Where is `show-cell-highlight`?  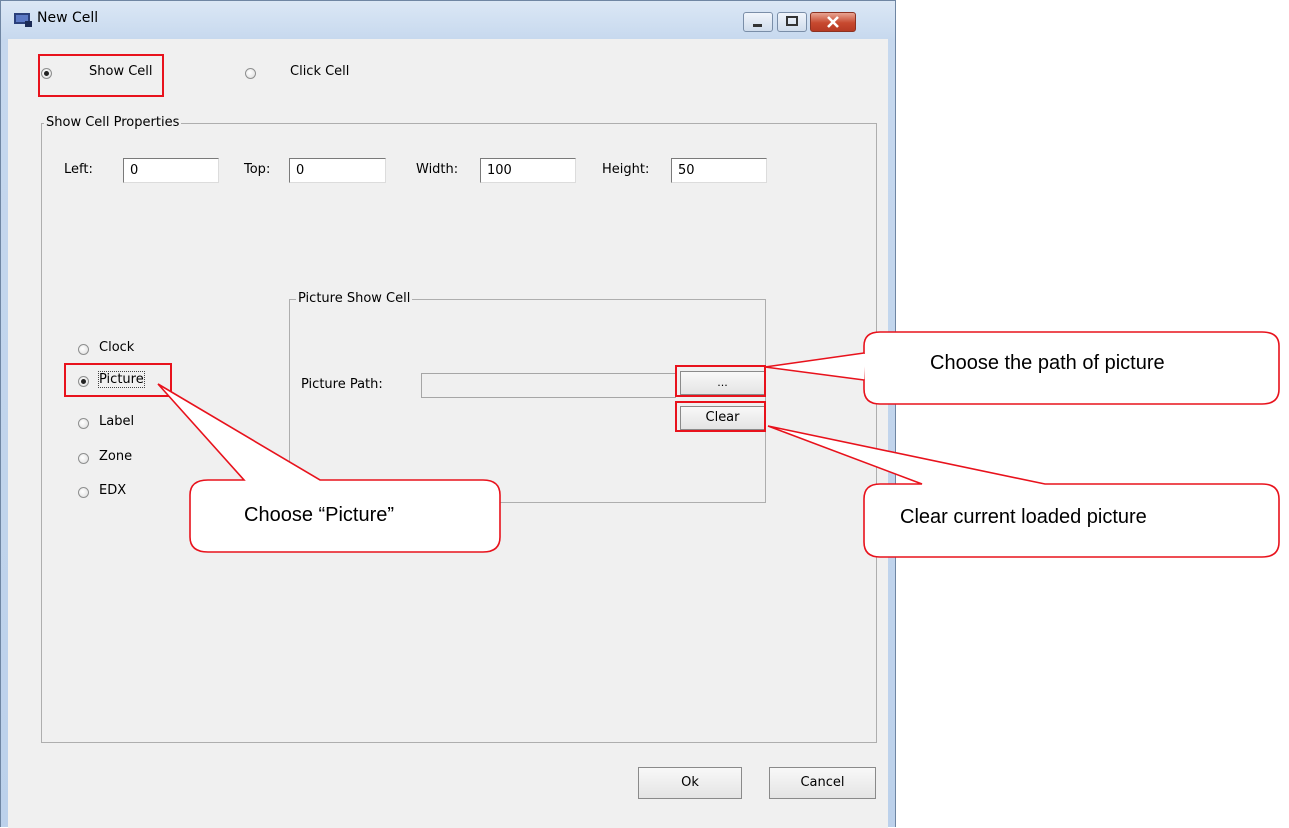 show-cell-highlight is located at coordinates (101, 75).